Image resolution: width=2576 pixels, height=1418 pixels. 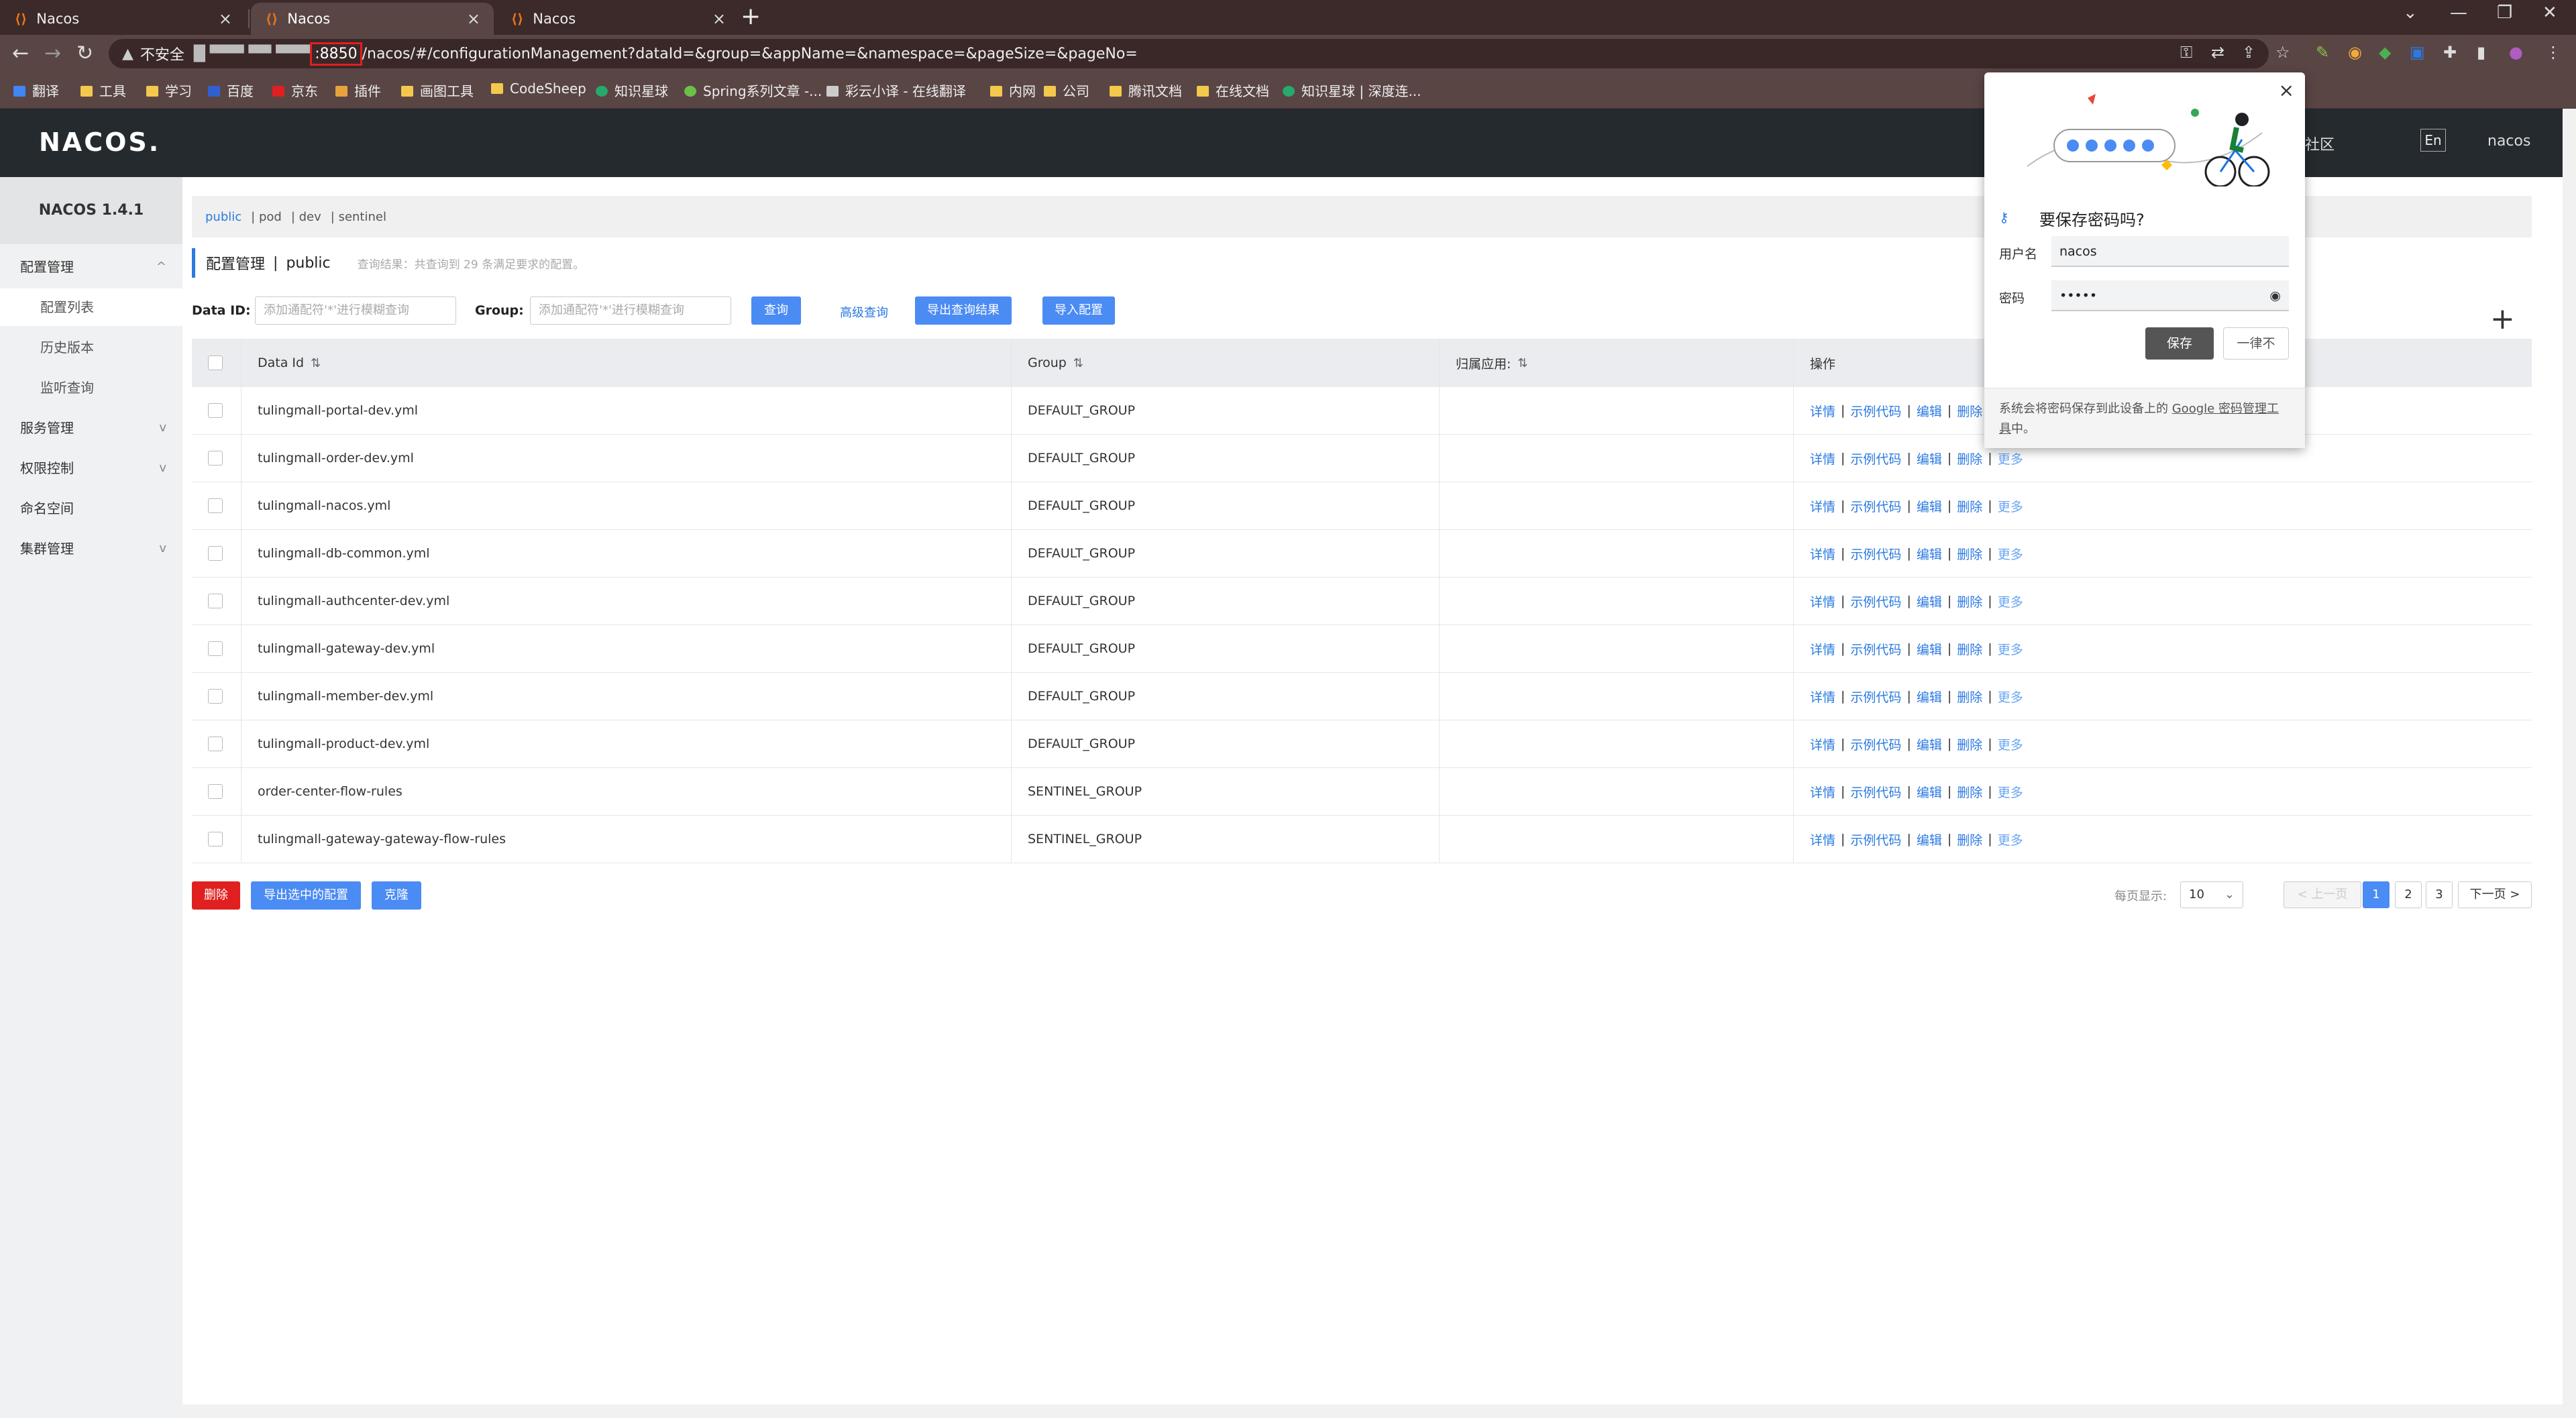 What do you see at coordinates (2256, 343) in the screenshot?
I see `never-save-button: 一律不` at bounding box center [2256, 343].